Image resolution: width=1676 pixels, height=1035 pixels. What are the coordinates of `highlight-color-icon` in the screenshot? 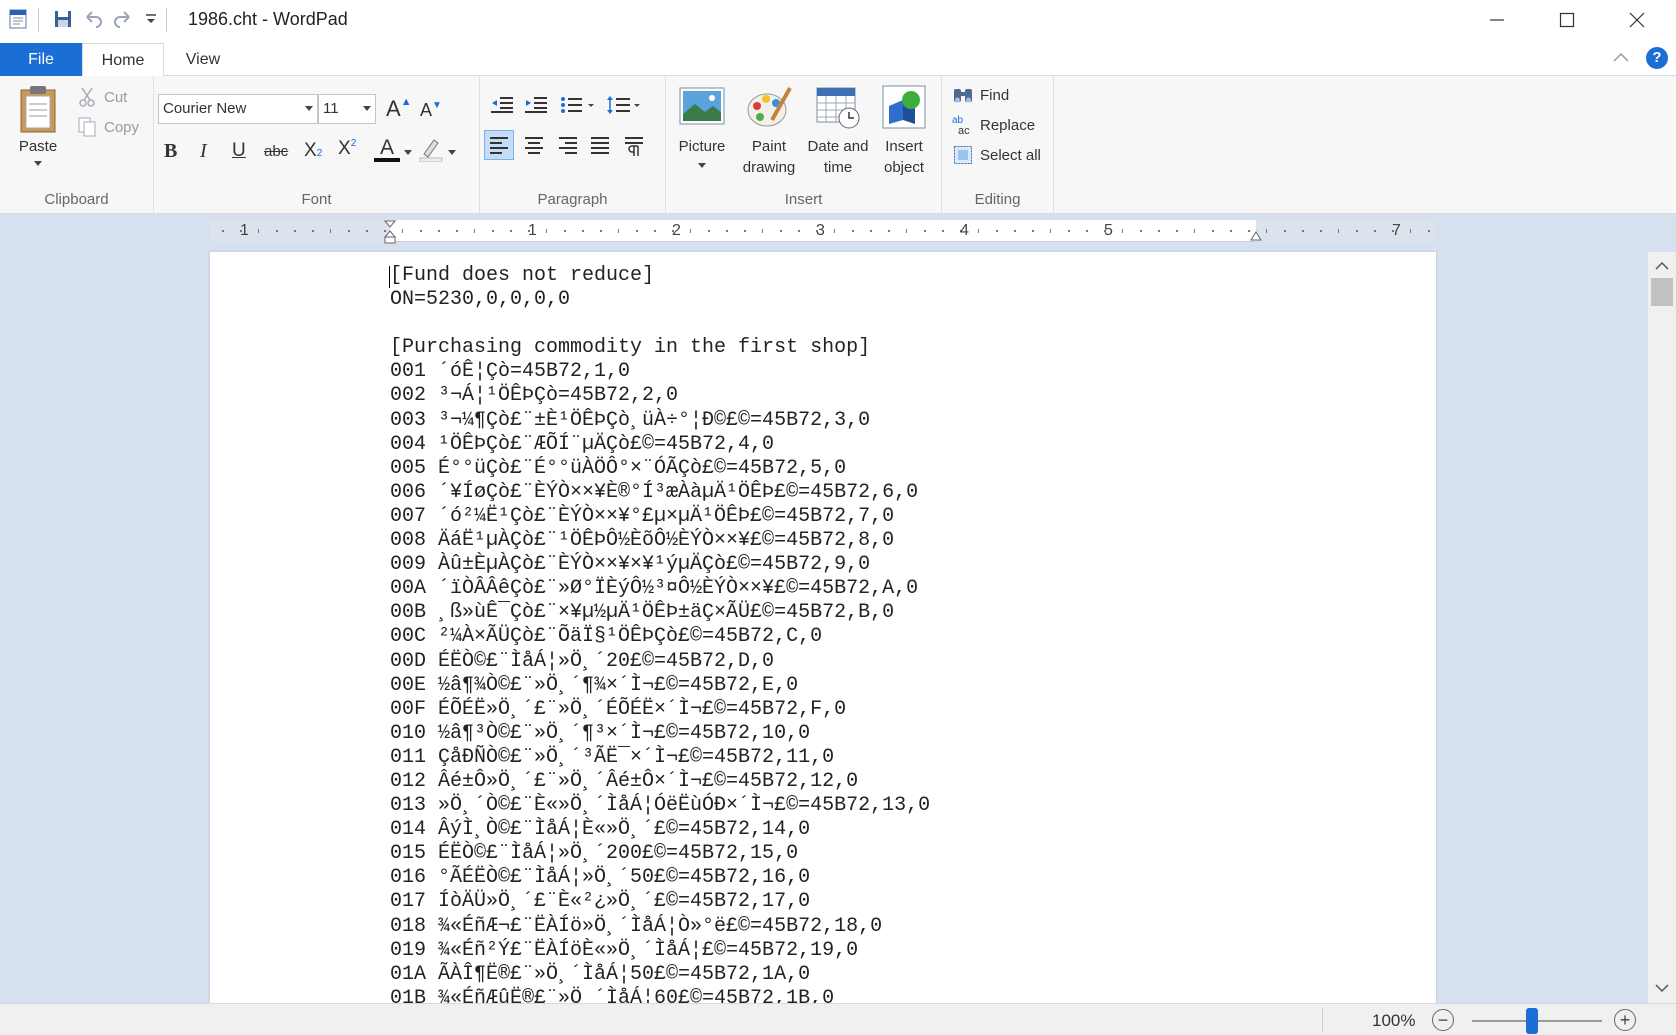 It's located at (431, 151).